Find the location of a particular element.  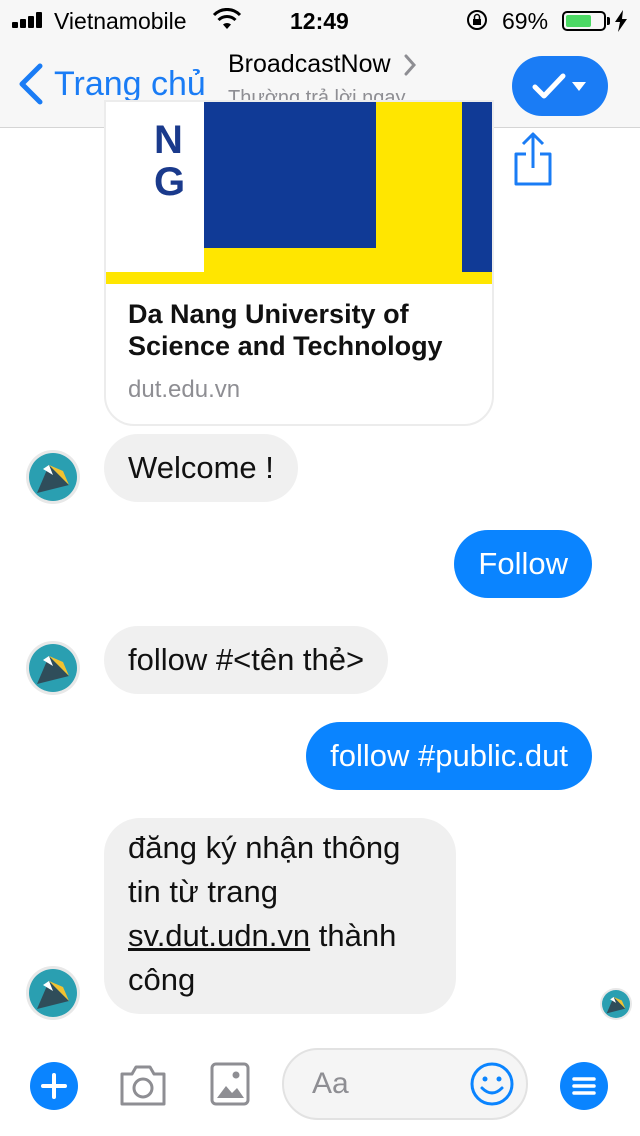

incoming-message: Welcome ! is located at coordinates (201, 468).